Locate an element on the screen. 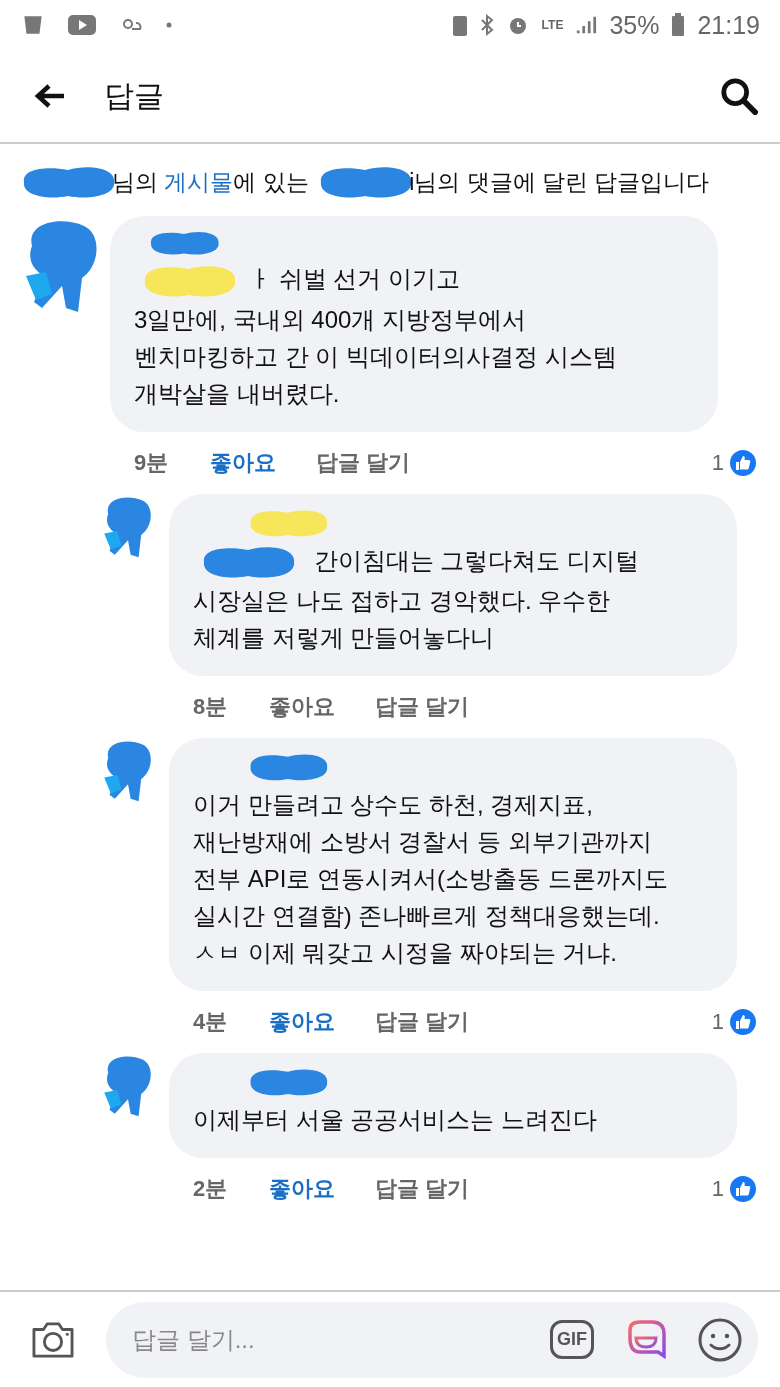 The height and width of the screenshot is (1387, 780). gif-button: GIF is located at coordinates (572, 1339).